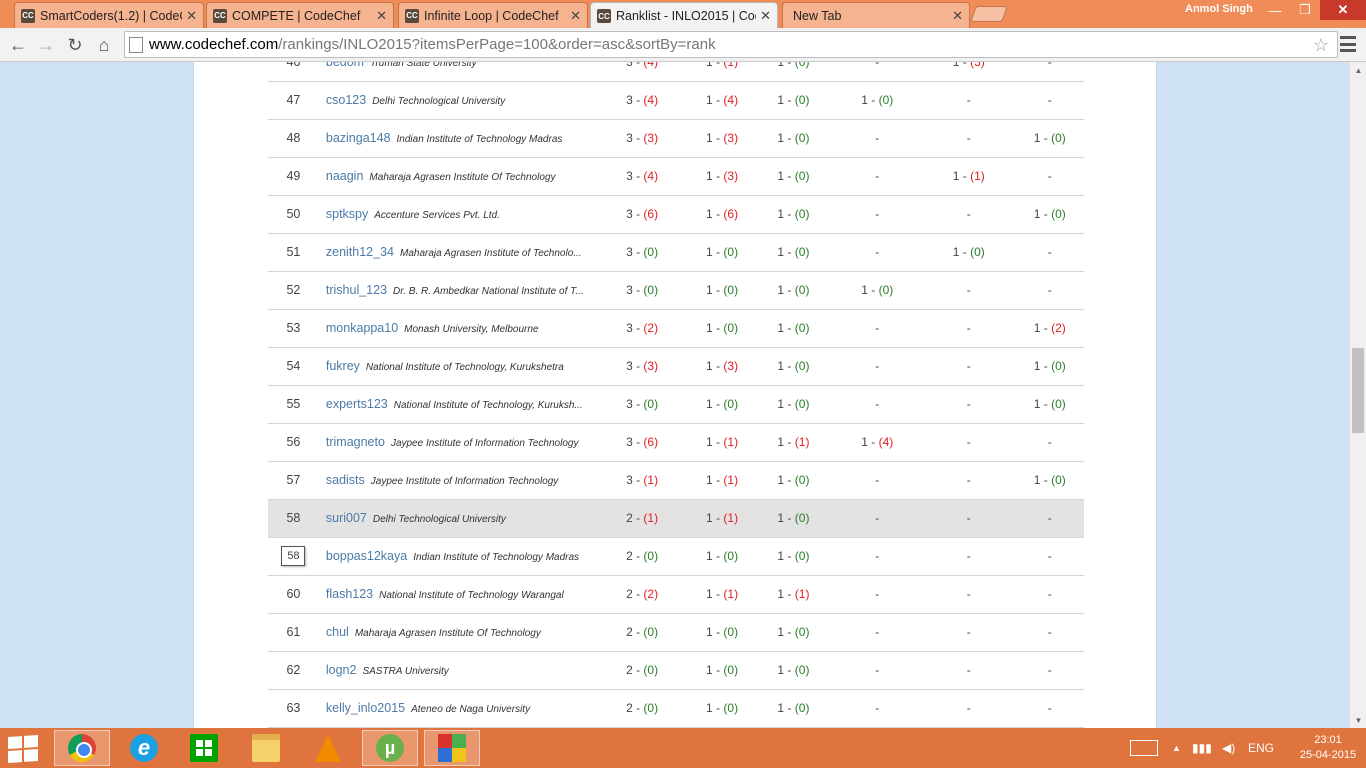 This screenshot has width=1366, height=768. Describe the element at coordinates (968, 71) in the screenshot. I see `problem-score-cell: 1 - (3)` at that location.